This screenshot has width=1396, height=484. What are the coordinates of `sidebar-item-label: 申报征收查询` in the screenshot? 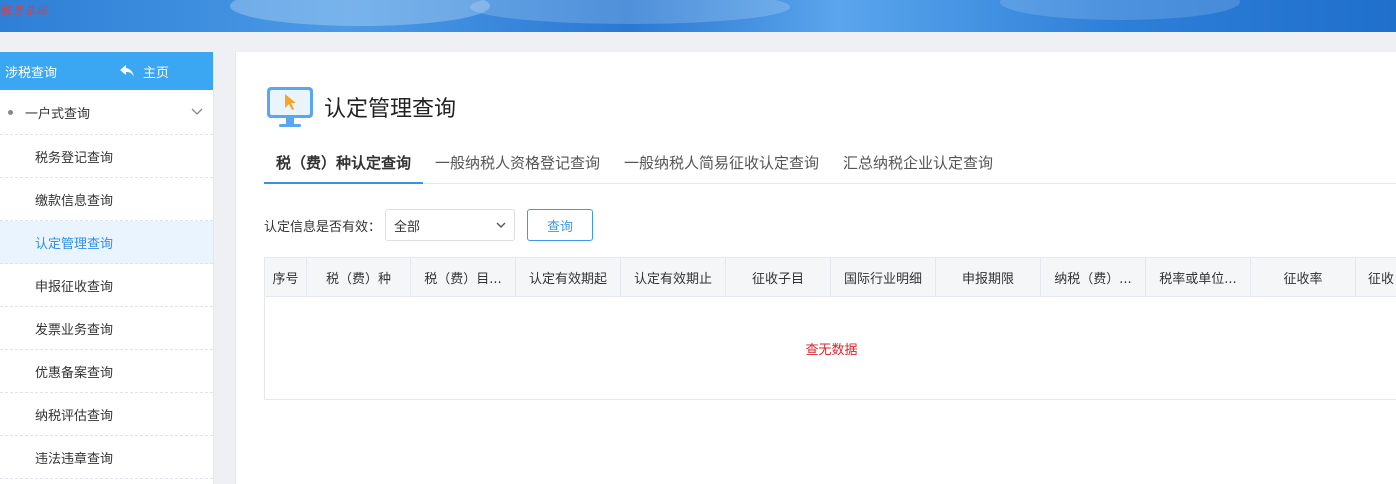 It's located at (74, 287).